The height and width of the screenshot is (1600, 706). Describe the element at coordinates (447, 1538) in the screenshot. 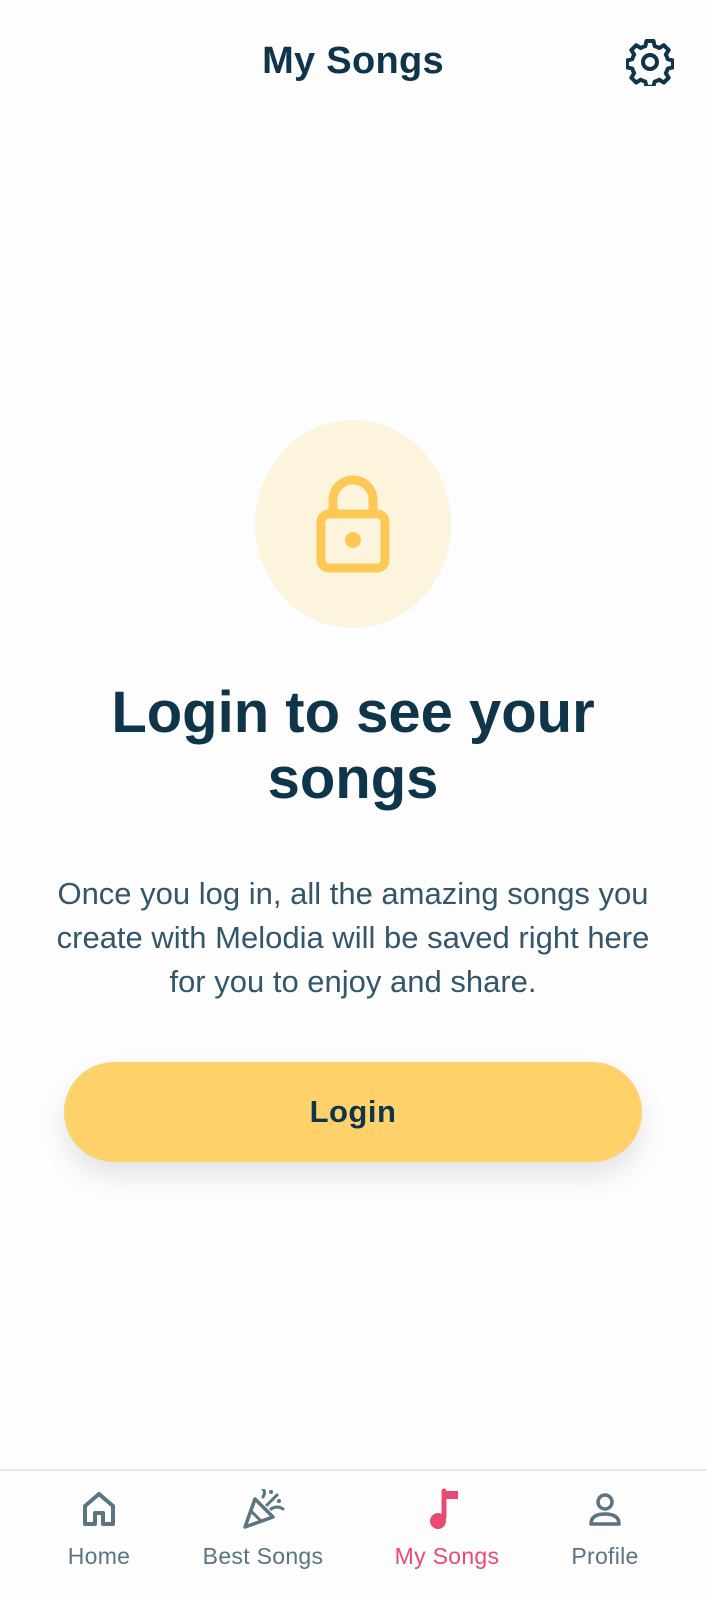

I see `nav-item-my-songs: My Songs` at that location.